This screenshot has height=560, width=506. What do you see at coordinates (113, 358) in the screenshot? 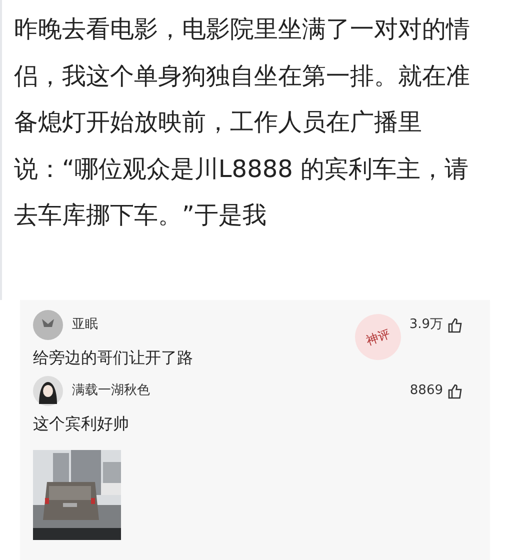
I see `comment-text: 给旁边的哥们让开了路` at bounding box center [113, 358].